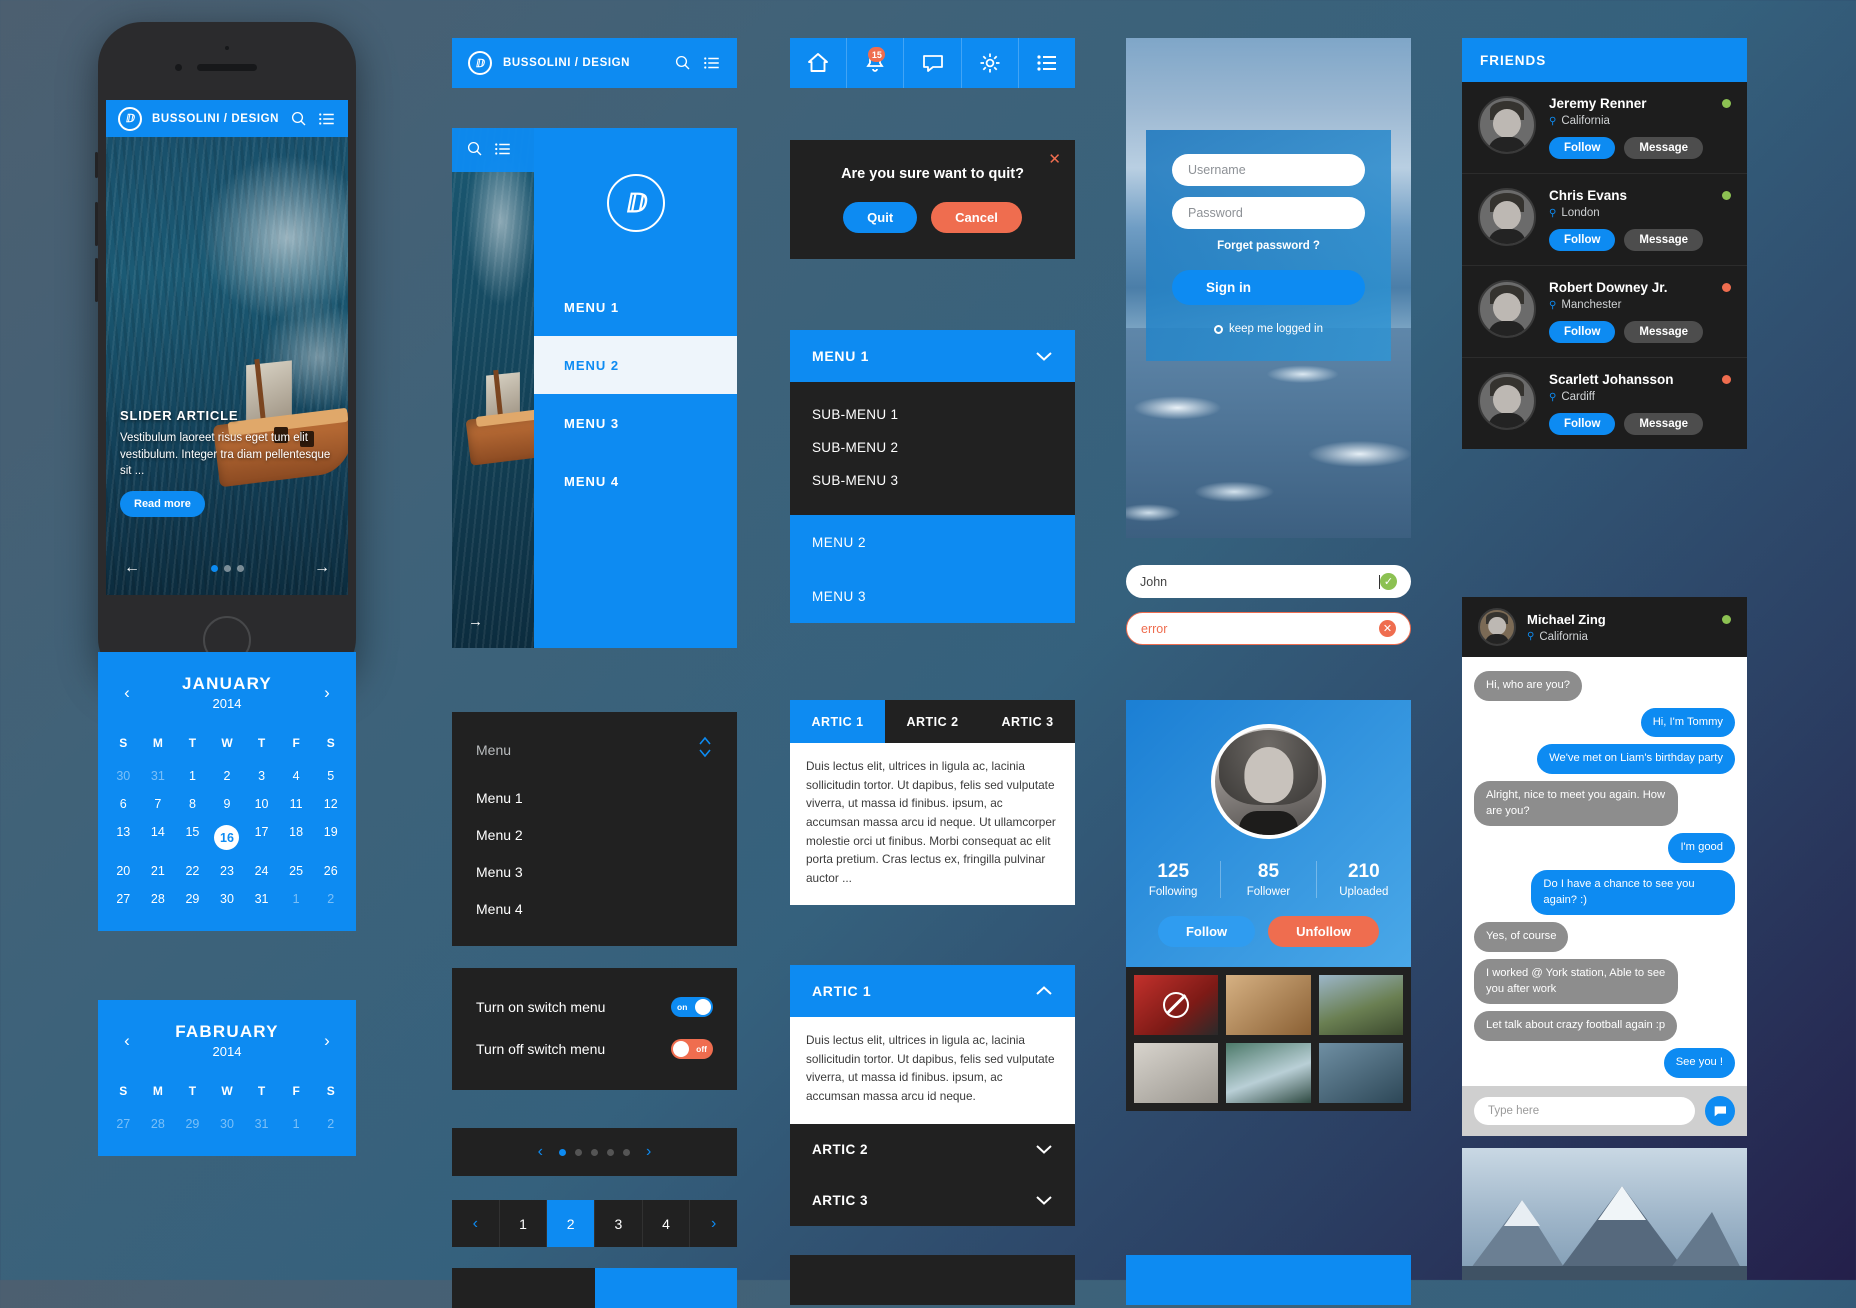 This screenshot has height=1308, width=1856. I want to click on calendar-day: 20, so click(123, 871).